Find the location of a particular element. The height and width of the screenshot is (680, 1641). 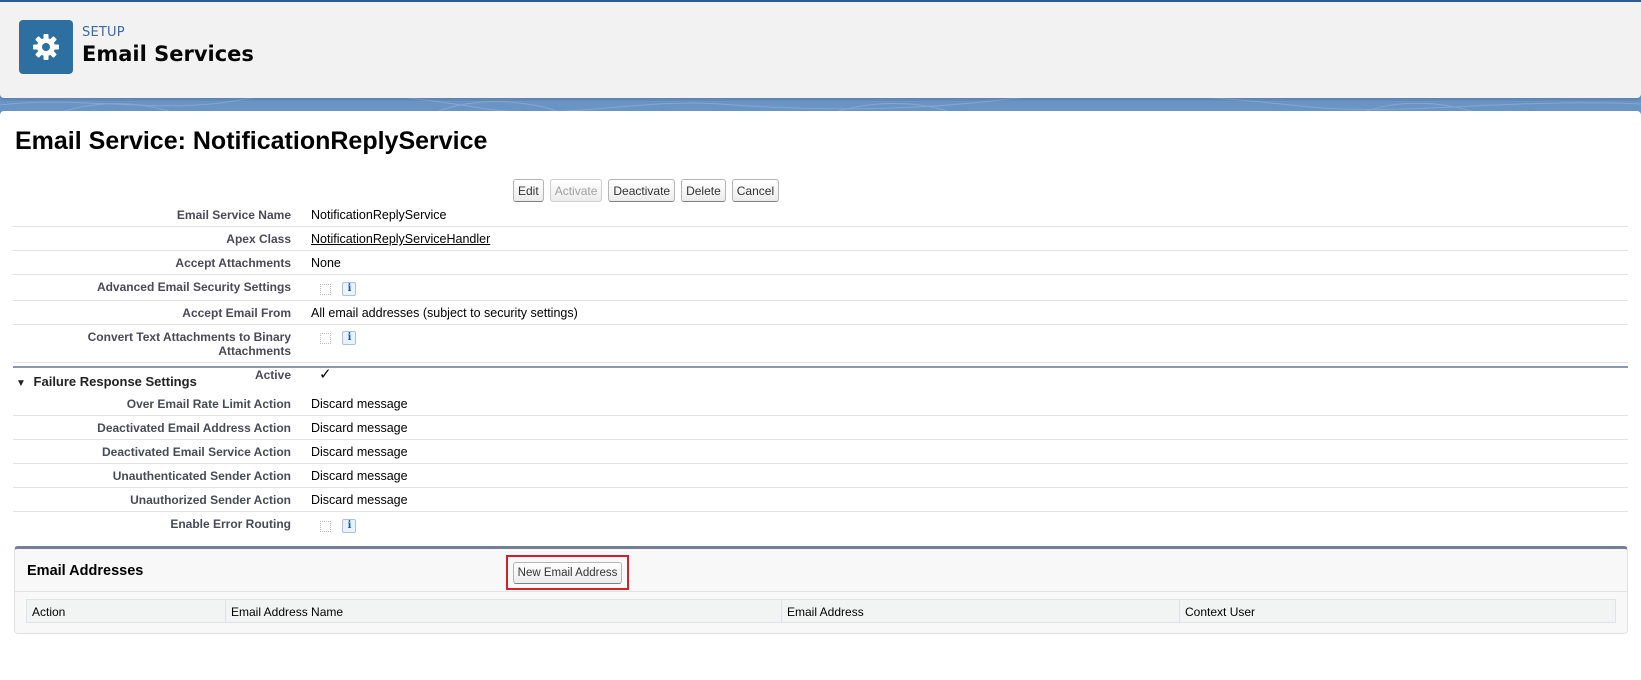

field-label: Unauthorized Sender Action is located at coordinates (210, 500).